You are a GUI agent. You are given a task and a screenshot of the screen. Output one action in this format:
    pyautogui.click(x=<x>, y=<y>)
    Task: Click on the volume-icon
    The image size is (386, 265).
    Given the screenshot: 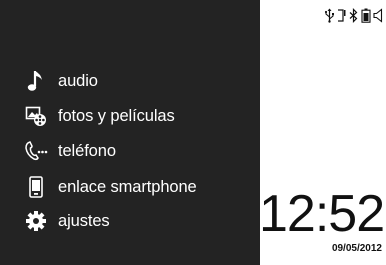 What is the action you would take?
    pyautogui.click(x=378, y=15)
    